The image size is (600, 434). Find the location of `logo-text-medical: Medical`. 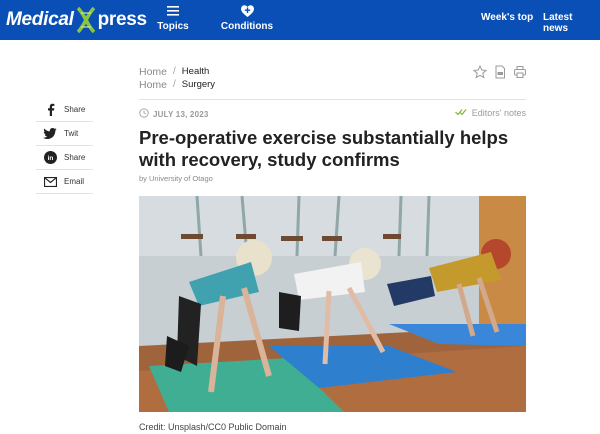

logo-text-medical: Medical is located at coordinates (40, 19).